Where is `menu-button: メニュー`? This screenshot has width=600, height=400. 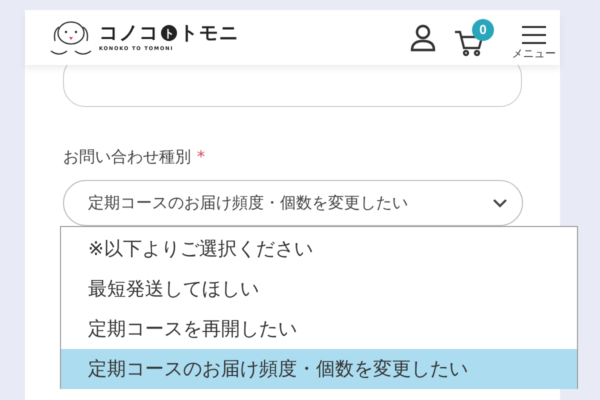
menu-button: メニュー is located at coordinates (534, 42).